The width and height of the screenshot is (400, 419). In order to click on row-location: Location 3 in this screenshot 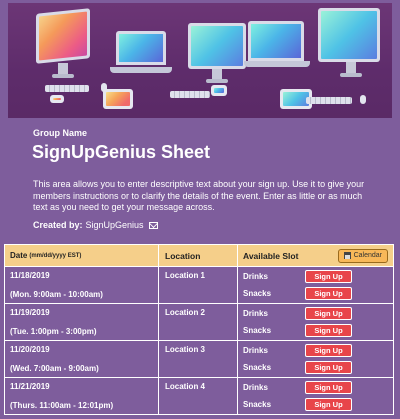, I will do `click(198, 359)`.